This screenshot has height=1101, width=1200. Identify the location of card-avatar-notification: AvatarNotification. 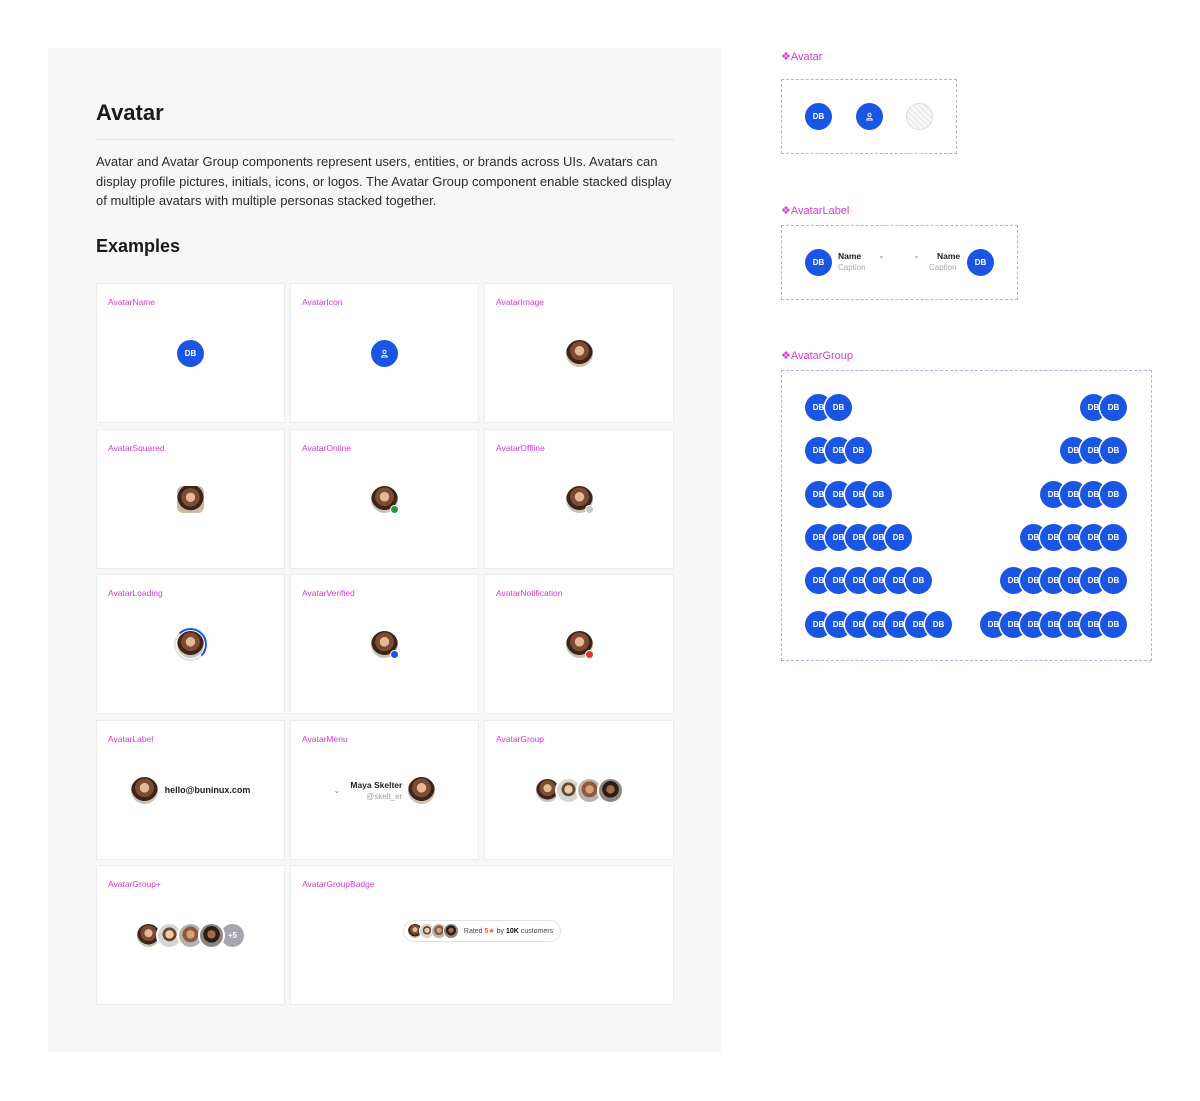
(579, 644).